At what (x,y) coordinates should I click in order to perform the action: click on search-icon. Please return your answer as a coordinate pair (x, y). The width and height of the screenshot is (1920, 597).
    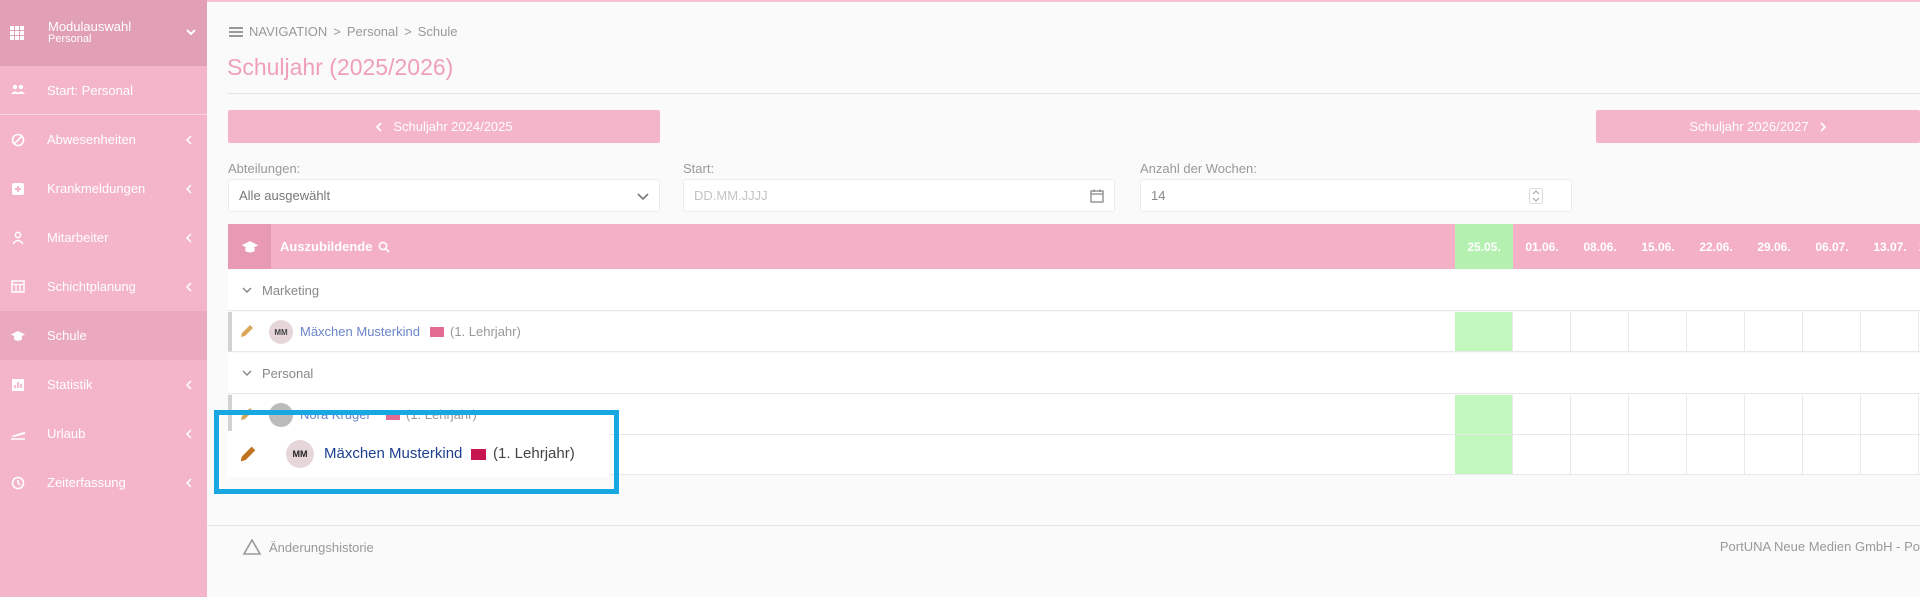
    Looking at the image, I should click on (384, 247).